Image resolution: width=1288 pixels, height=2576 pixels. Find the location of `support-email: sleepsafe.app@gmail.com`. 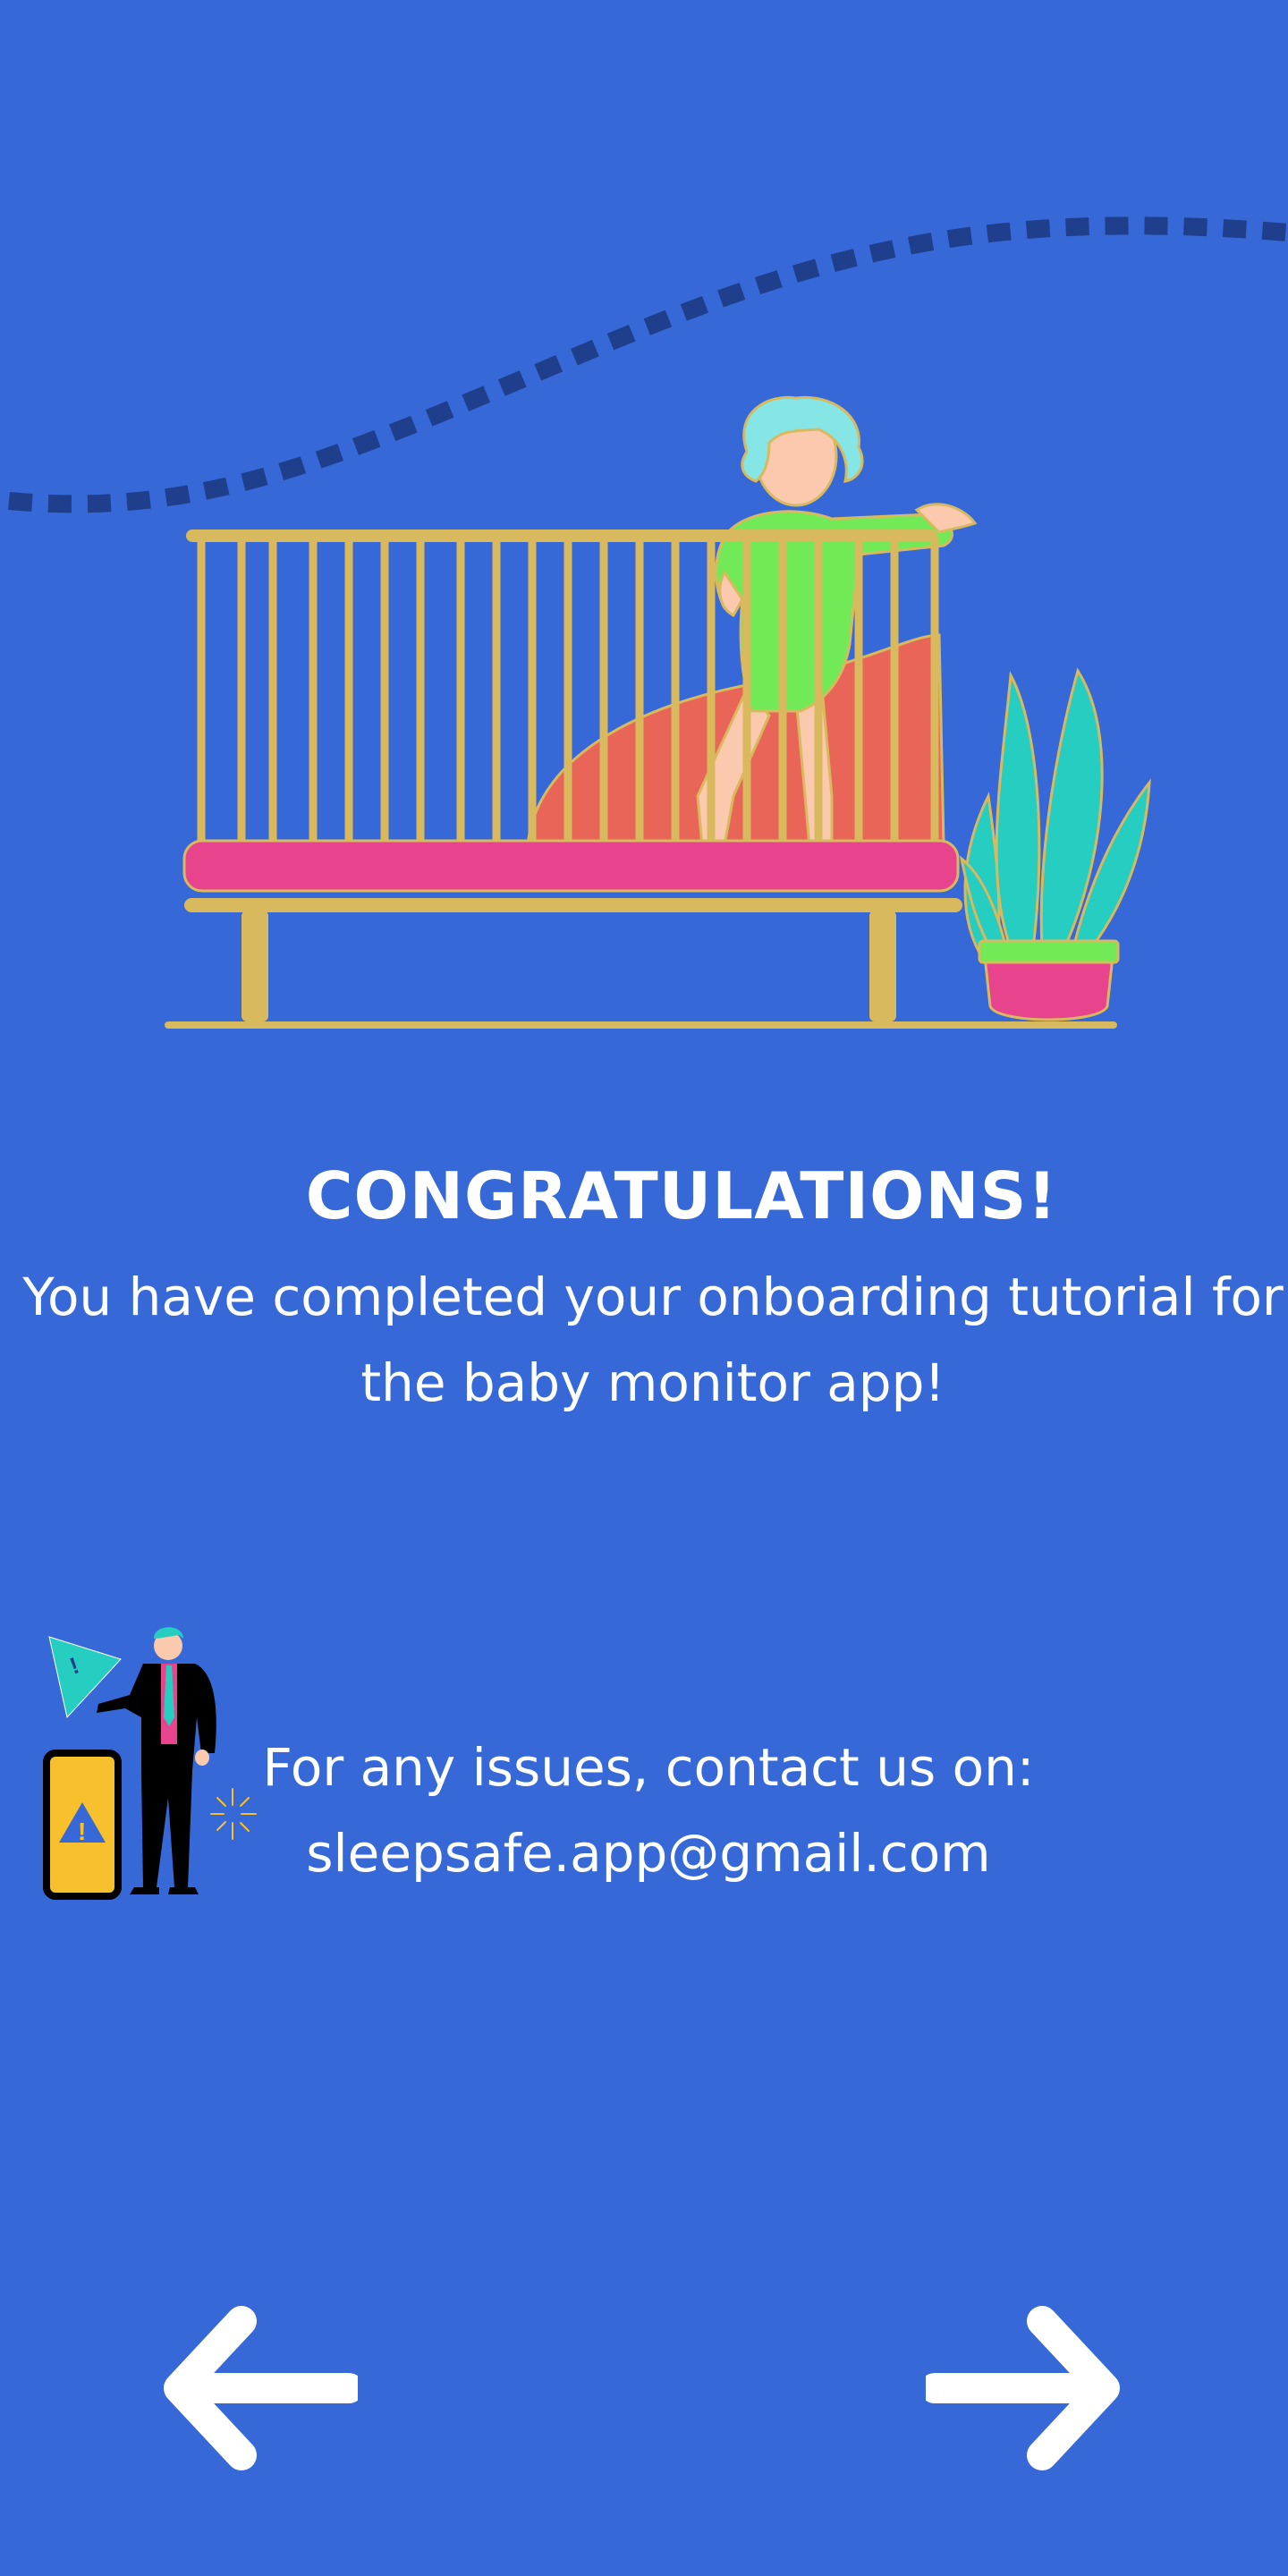

support-email: sleepsafe.app@gmail.com is located at coordinates (648, 1853).